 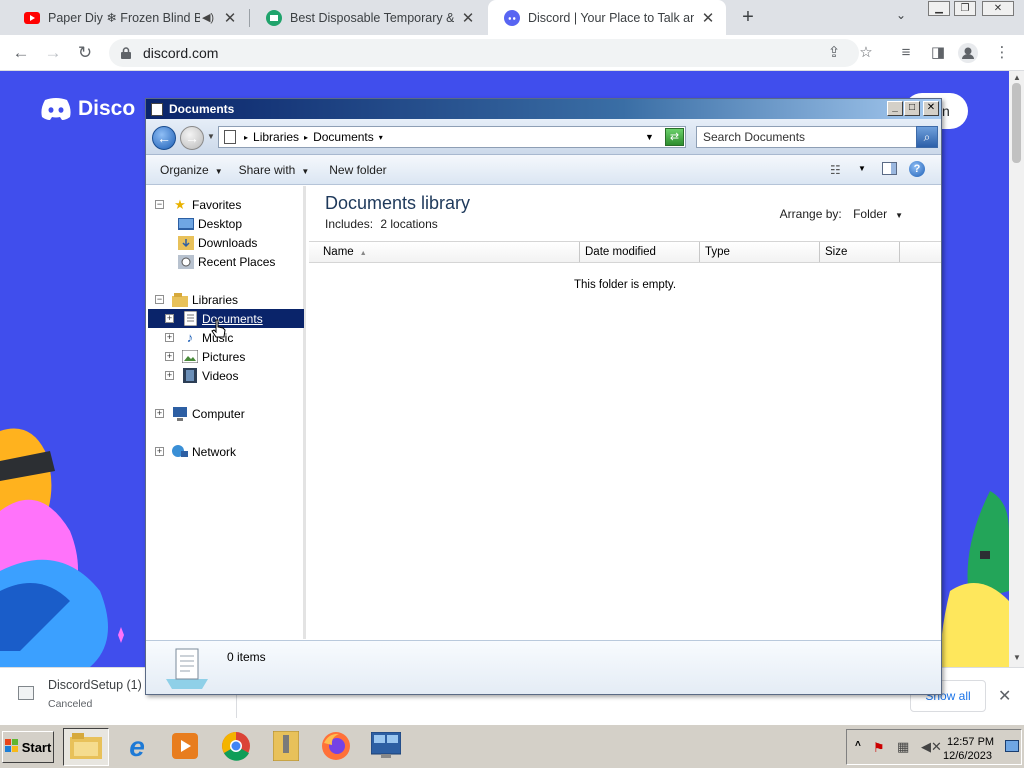 I want to click on nav-label: Downloads, so click(x=228, y=242).